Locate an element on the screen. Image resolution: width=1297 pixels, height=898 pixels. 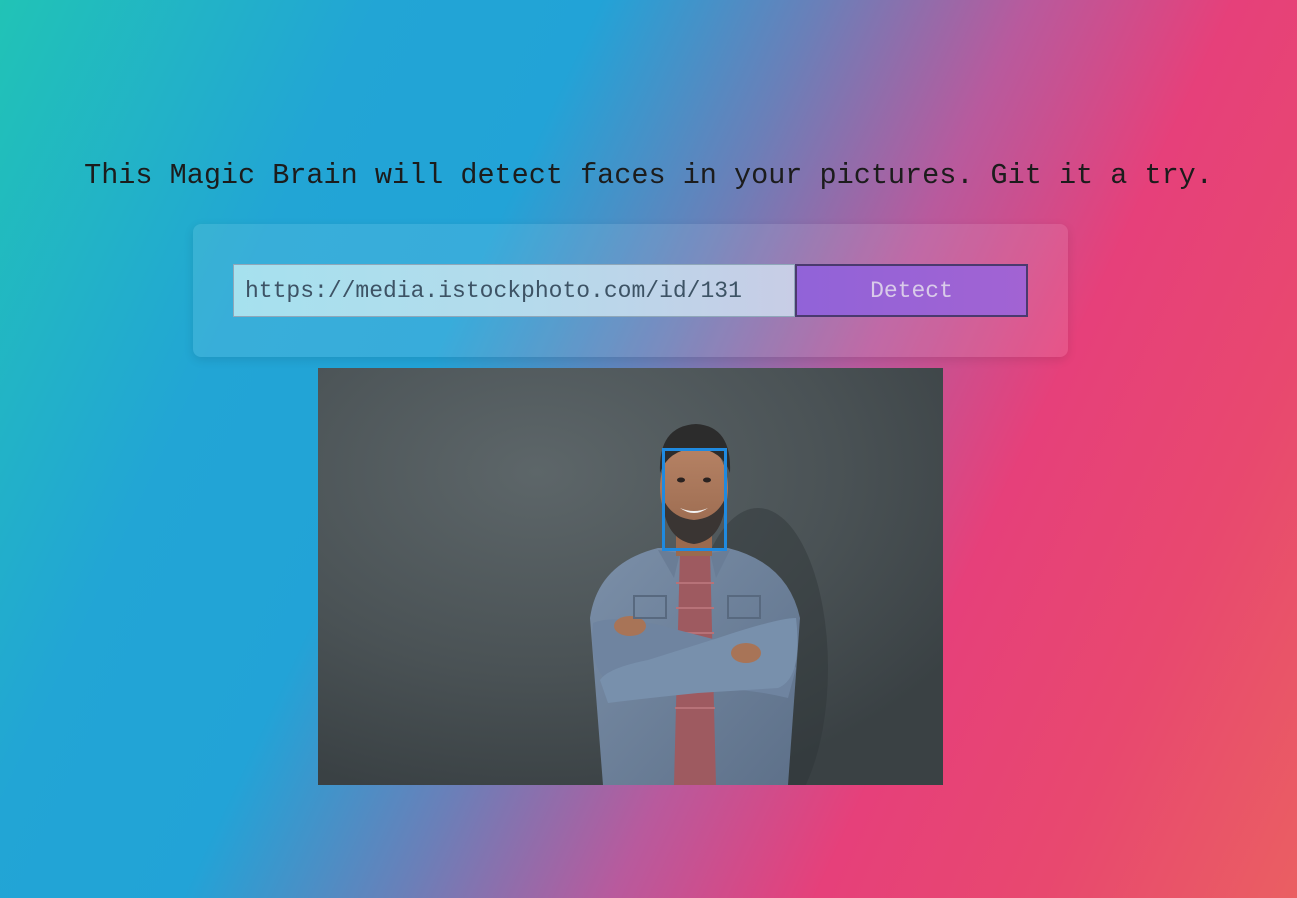
image-url-form: Detect is located at coordinates (630, 290).